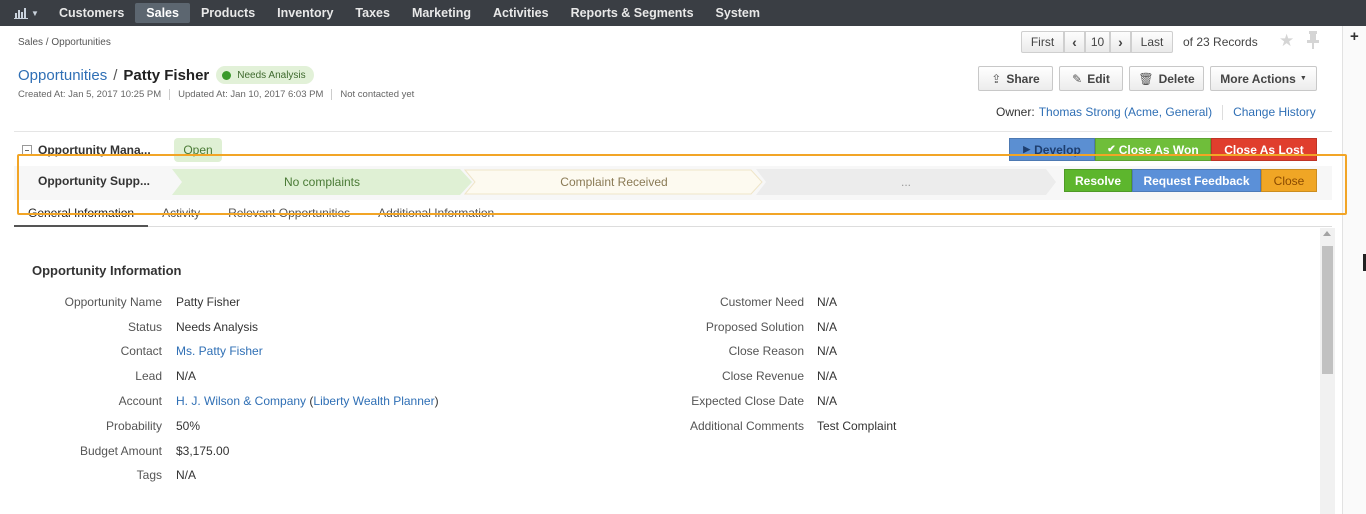  Describe the element at coordinates (673, 131) in the screenshot. I see `header-divider` at that location.